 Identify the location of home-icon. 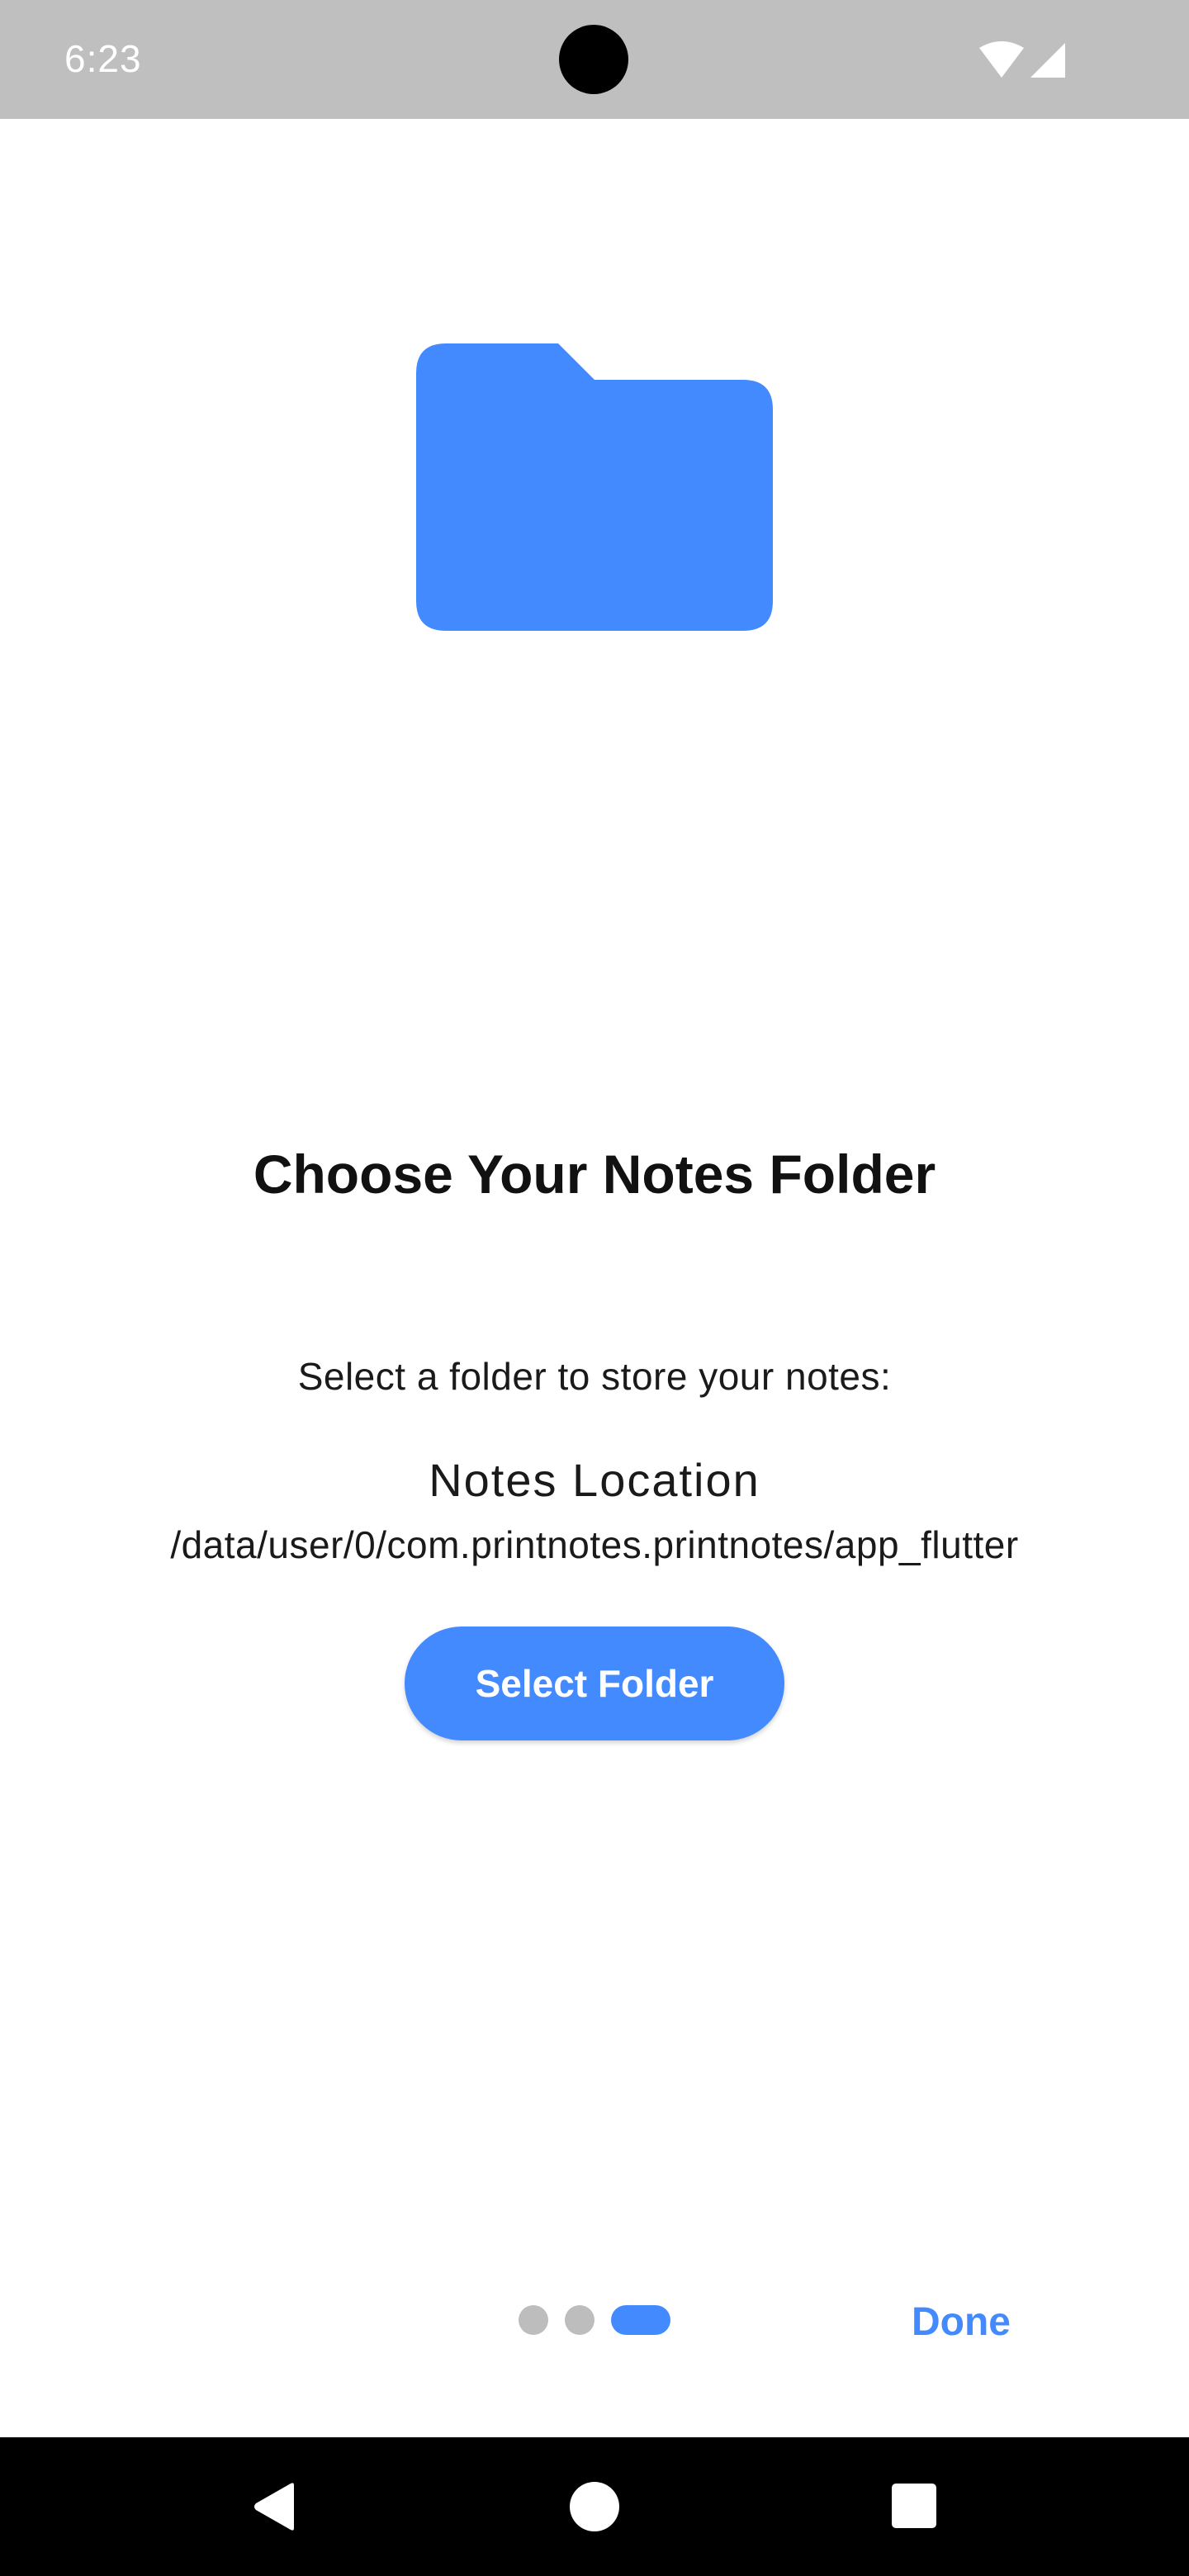
(594, 2506).